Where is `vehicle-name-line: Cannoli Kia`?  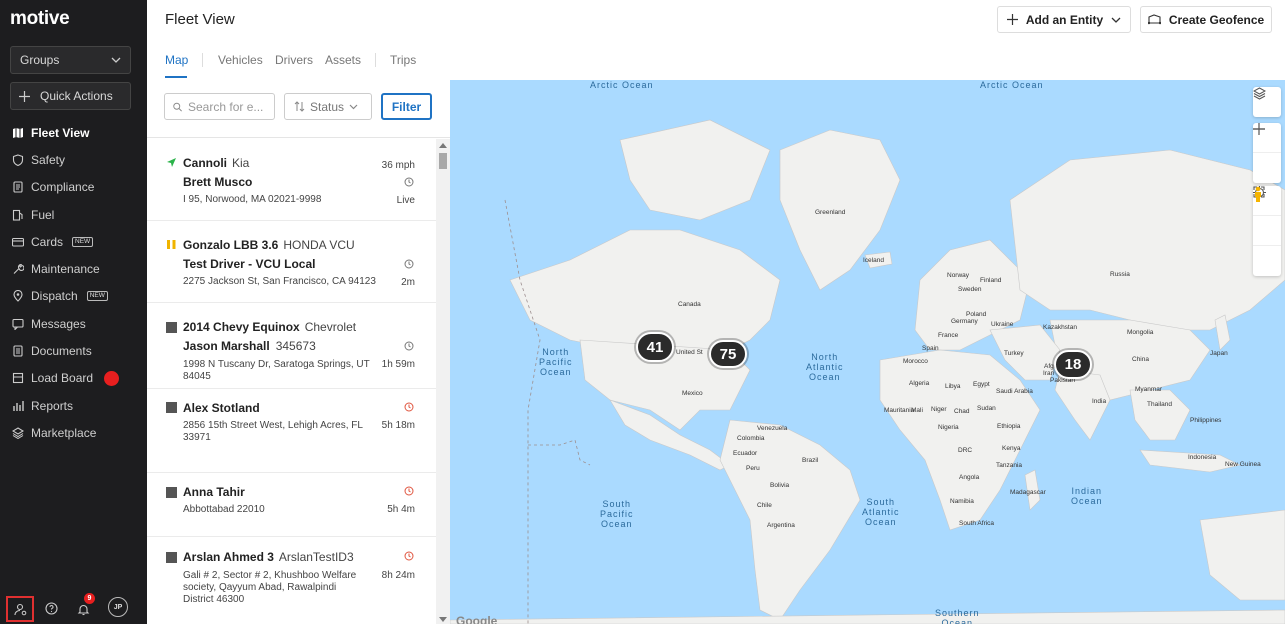 vehicle-name-line: Cannoli Kia is located at coordinates (216, 163).